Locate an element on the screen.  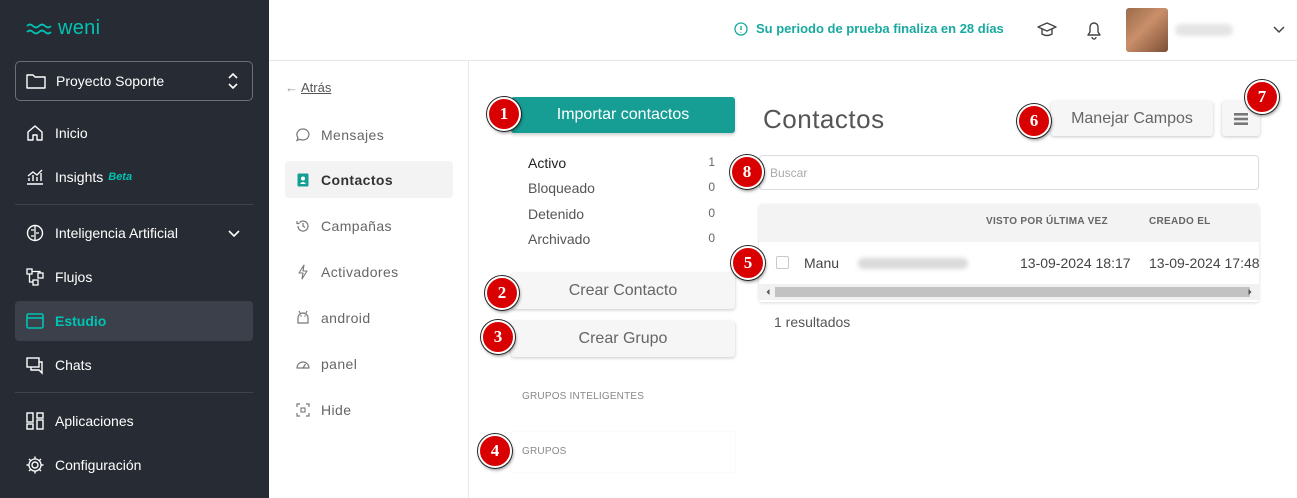
submenu-item-android: android is located at coordinates (369, 317).